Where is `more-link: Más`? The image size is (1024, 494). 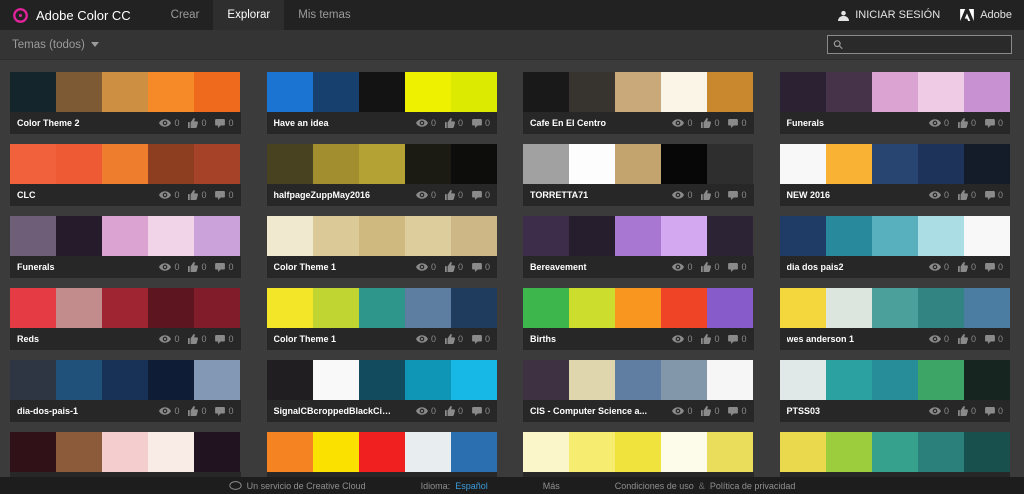 more-link: Más is located at coordinates (551, 486).